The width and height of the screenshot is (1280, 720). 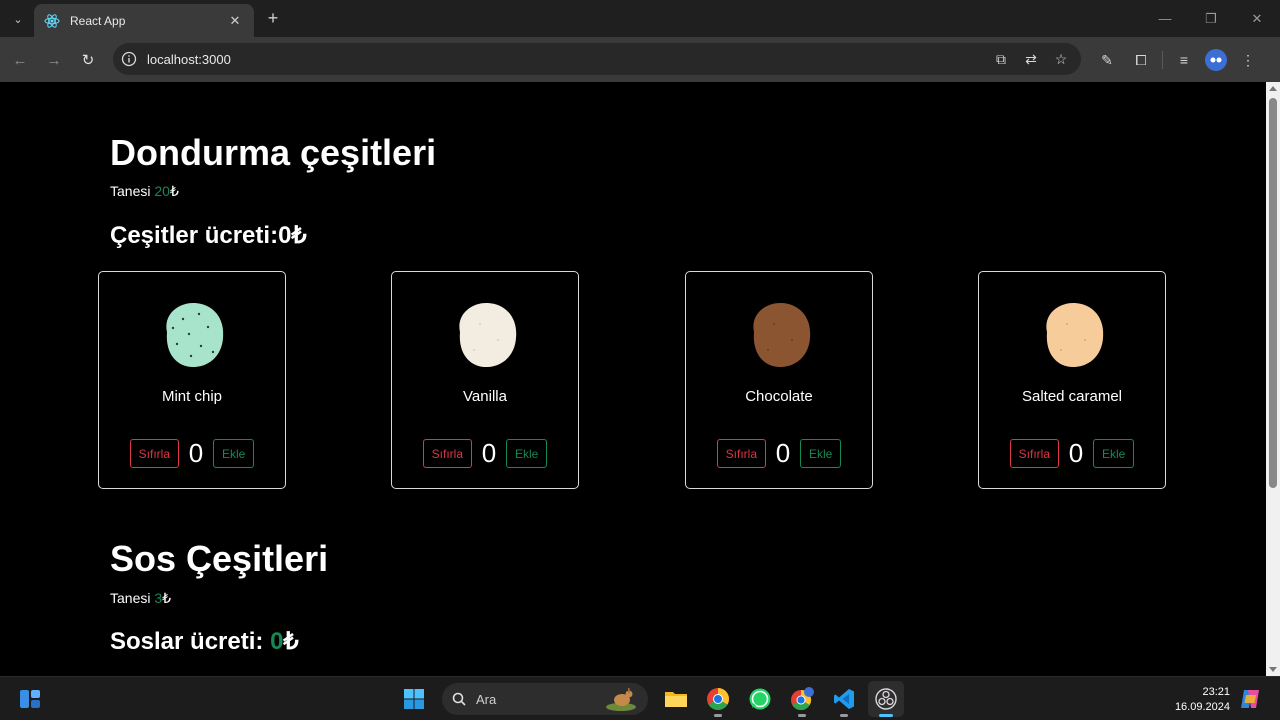 What do you see at coordinates (192, 380) in the screenshot?
I see `flavor-card-mint-chip: Mint chip Sıfırla 0 Ekle` at bounding box center [192, 380].